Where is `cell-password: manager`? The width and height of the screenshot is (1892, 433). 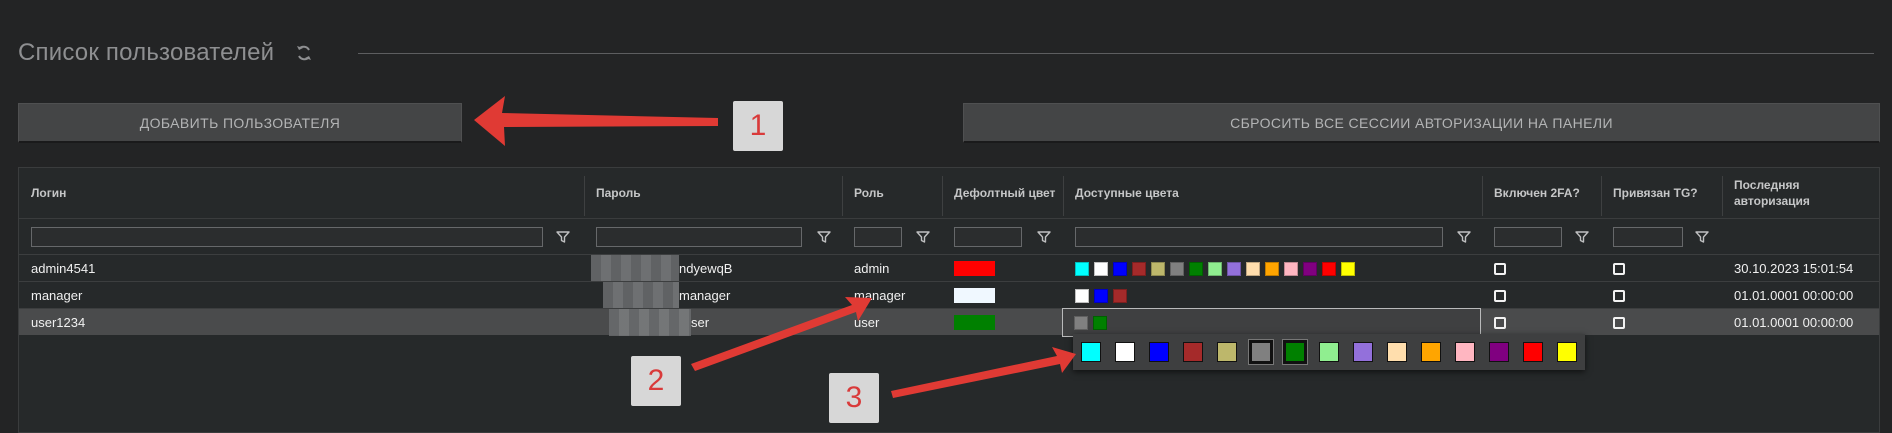
cell-password: manager is located at coordinates (705, 295).